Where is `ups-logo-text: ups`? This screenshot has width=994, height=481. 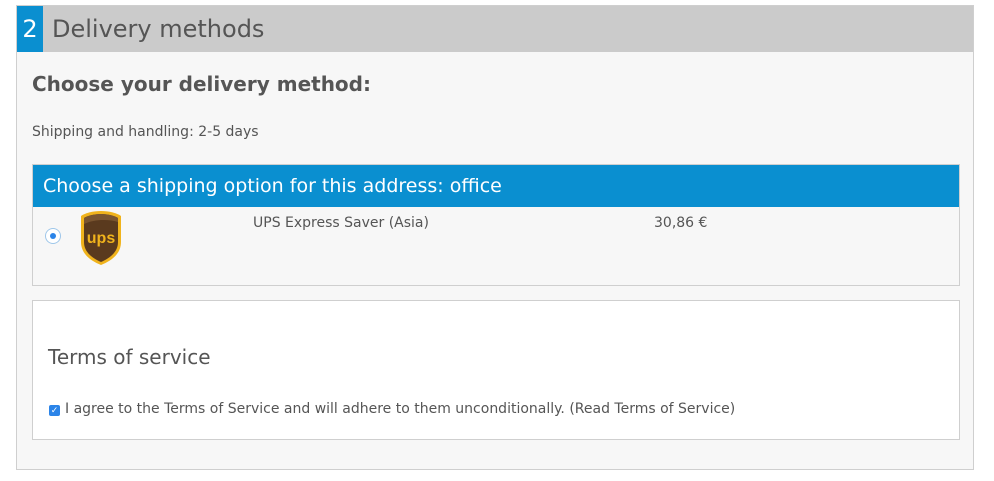
ups-logo-text: ups is located at coordinates (101, 238).